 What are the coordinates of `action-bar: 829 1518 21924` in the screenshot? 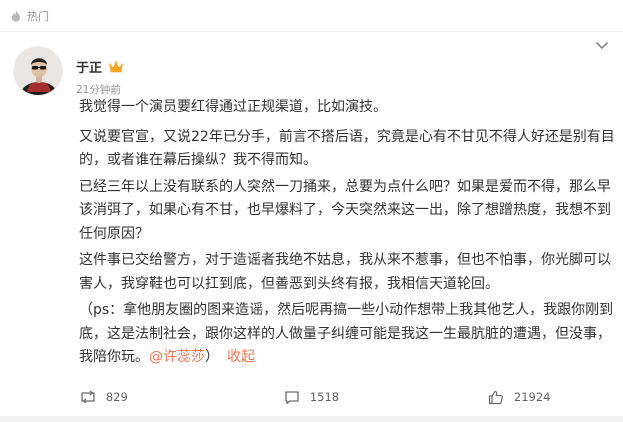 It's located at (311, 397).